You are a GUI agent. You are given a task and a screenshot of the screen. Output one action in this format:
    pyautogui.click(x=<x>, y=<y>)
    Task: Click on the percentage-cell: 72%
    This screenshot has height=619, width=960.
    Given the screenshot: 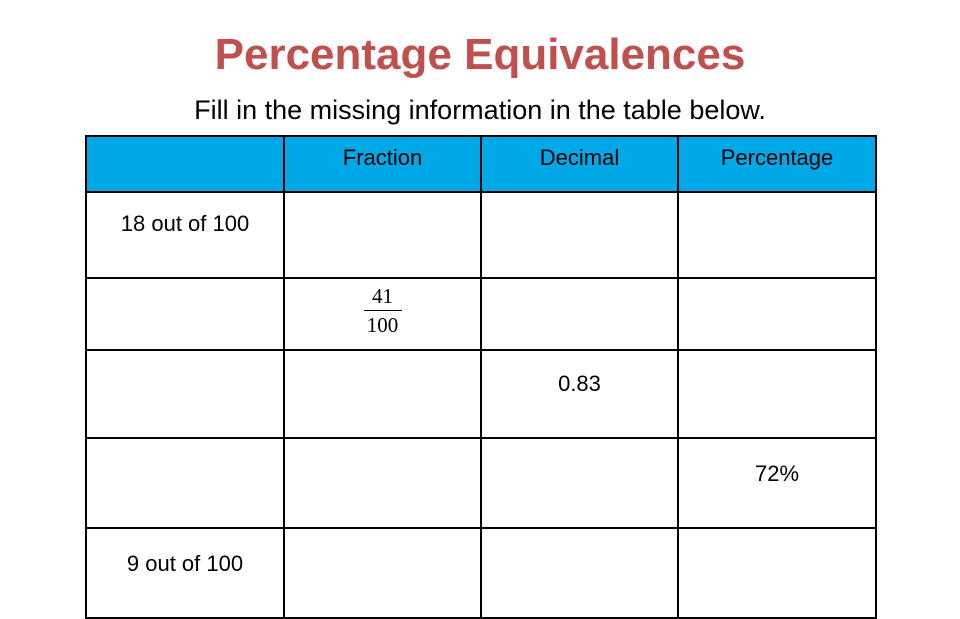 What is the action you would take?
    pyautogui.click(x=777, y=483)
    